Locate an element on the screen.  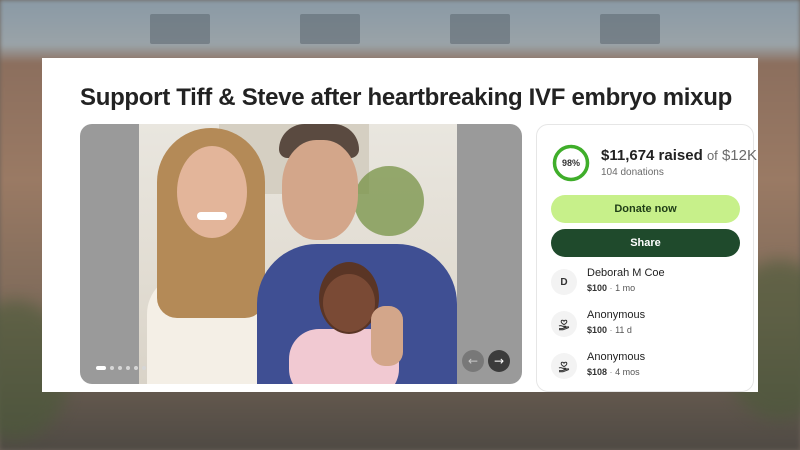
donor-amount: $108 is located at coordinates (597, 372).